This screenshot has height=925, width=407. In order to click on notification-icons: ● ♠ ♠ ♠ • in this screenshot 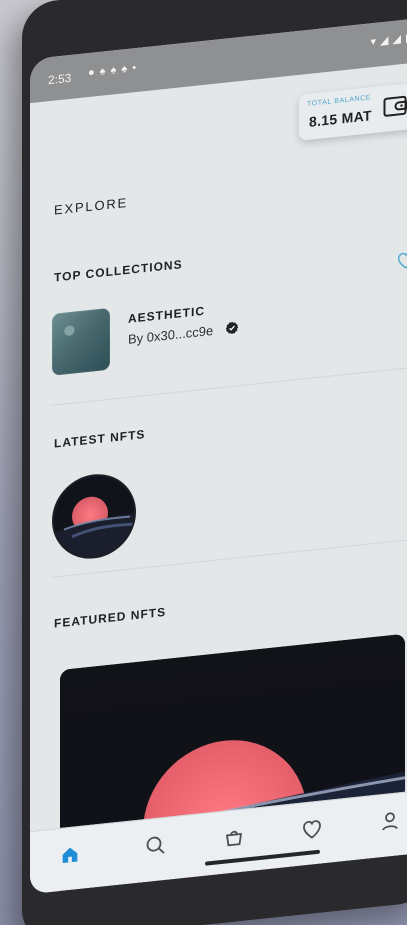, I will do `click(112, 70)`.